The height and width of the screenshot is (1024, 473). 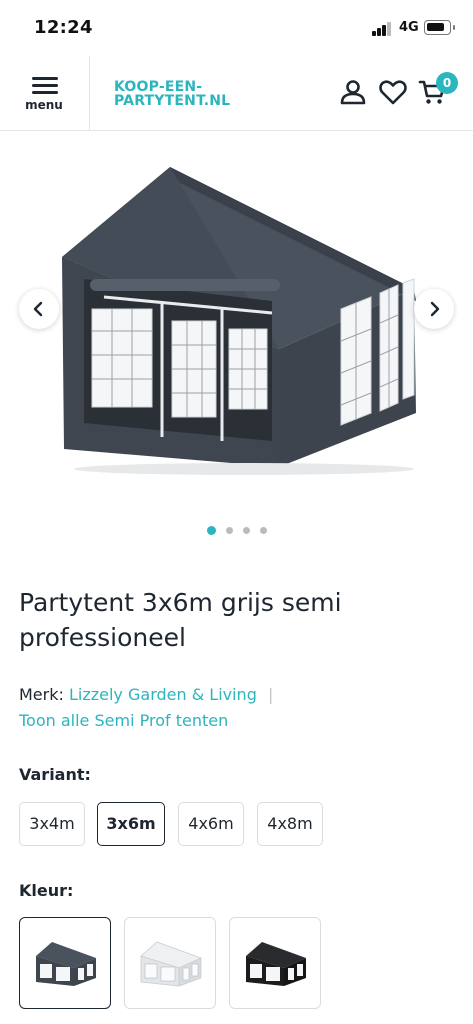 I want to click on site-header: menu KOOP-EEN- PARTYTENT.NL, so click(x=236, y=93).